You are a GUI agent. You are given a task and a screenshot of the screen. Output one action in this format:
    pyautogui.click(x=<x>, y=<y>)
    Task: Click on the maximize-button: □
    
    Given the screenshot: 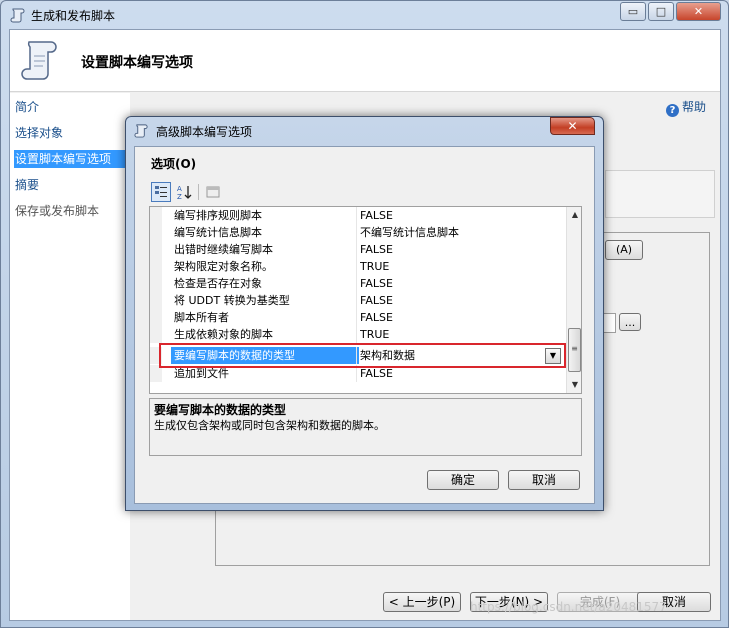 What is the action you would take?
    pyautogui.click(x=661, y=11)
    